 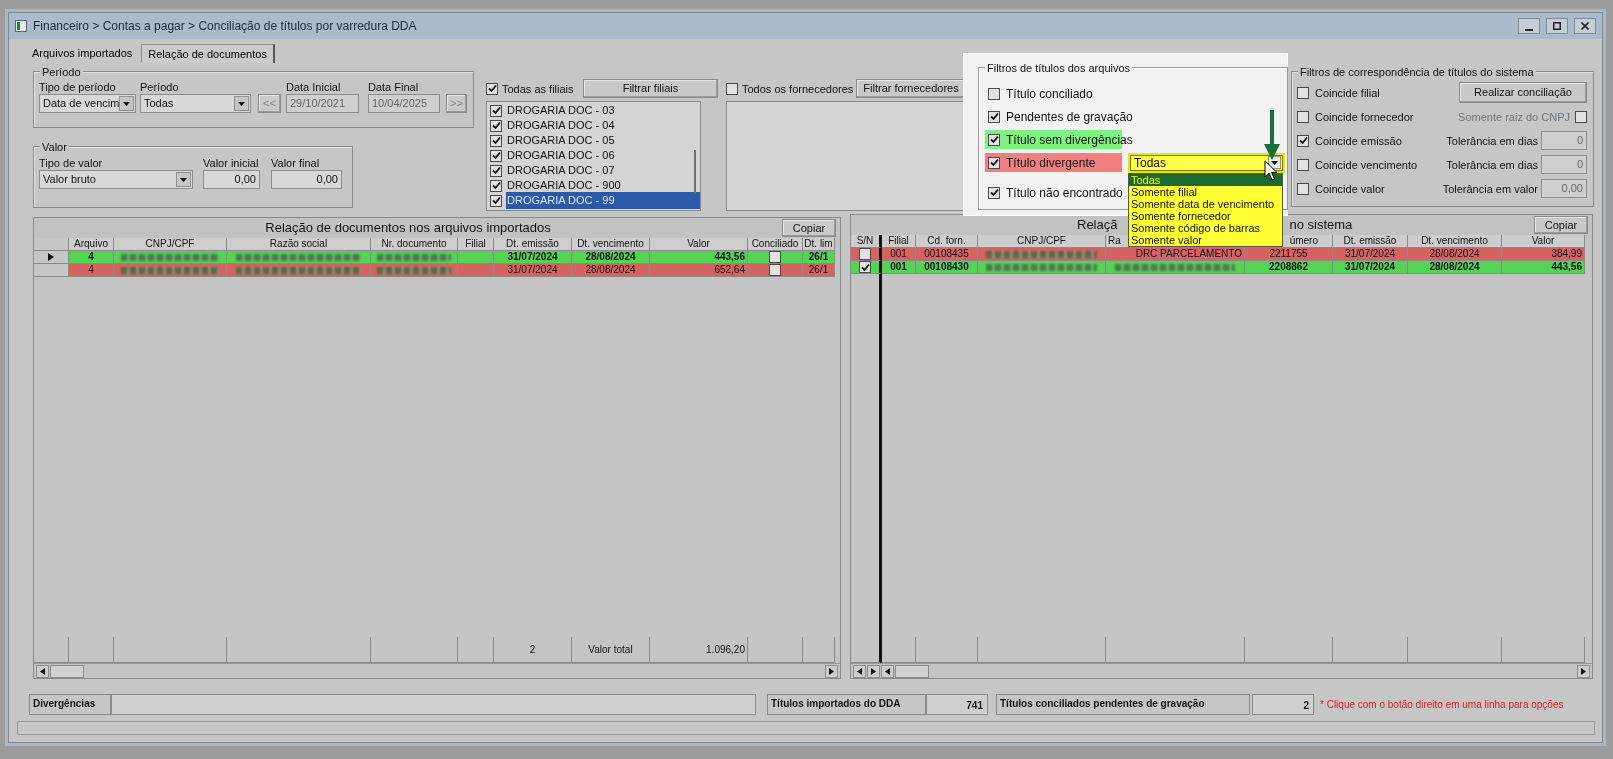 I want to click on filter-button: Filtrar filiais, so click(x=650, y=88).